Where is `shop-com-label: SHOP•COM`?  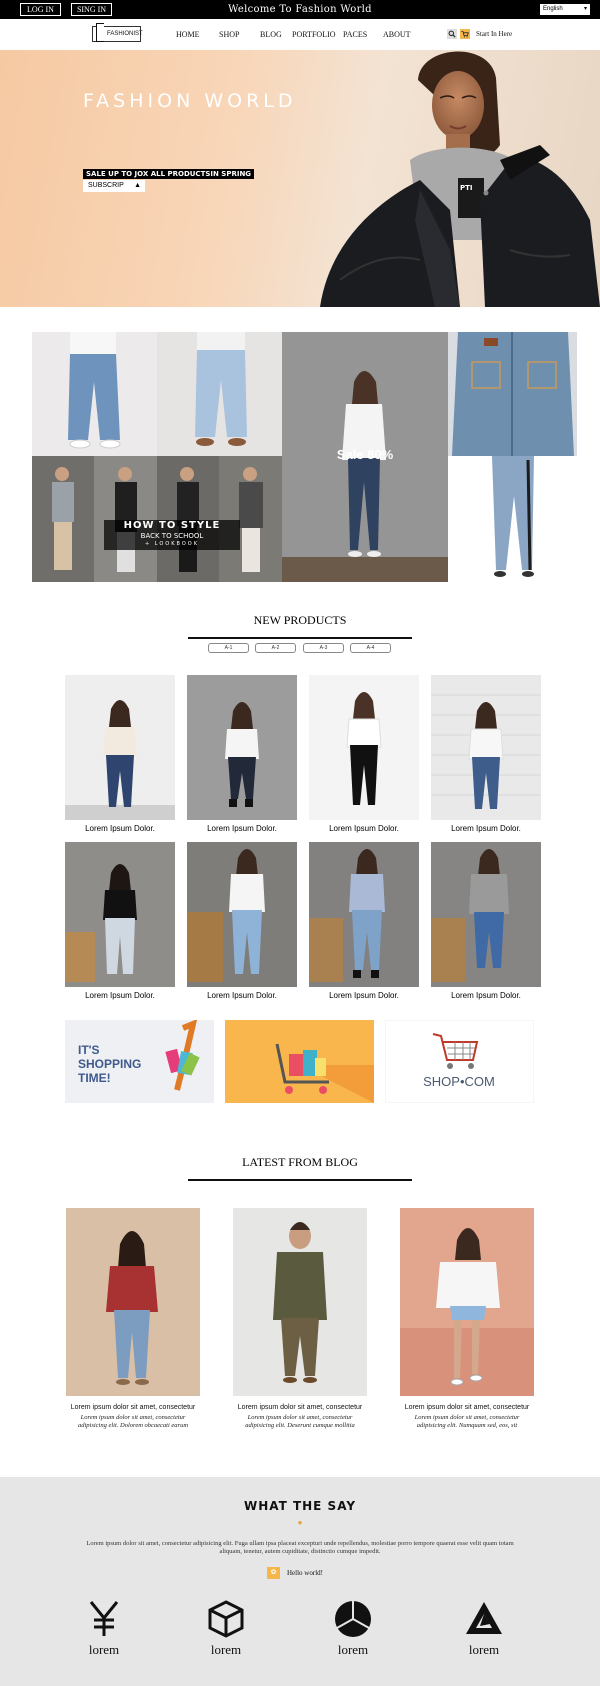
shop-com-label: SHOP•COM is located at coordinates (459, 1081).